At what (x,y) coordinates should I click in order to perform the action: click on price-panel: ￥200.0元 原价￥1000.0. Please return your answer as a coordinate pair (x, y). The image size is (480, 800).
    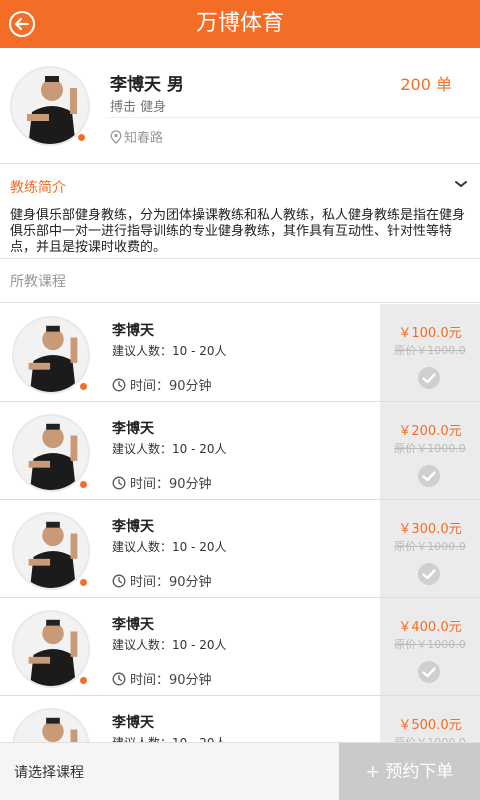
    Looking at the image, I should click on (430, 450).